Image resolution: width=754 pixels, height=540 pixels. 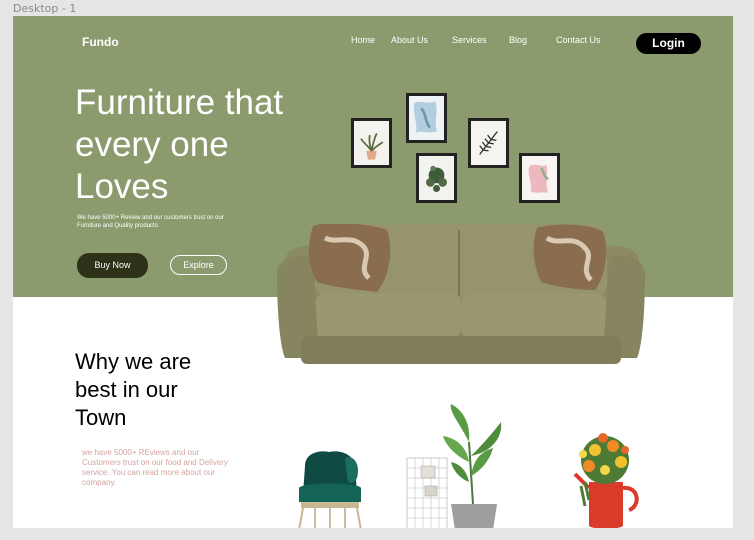 What do you see at coordinates (45, 8) in the screenshot?
I see `artboard-label: Desktop - 1` at bounding box center [45, 8].